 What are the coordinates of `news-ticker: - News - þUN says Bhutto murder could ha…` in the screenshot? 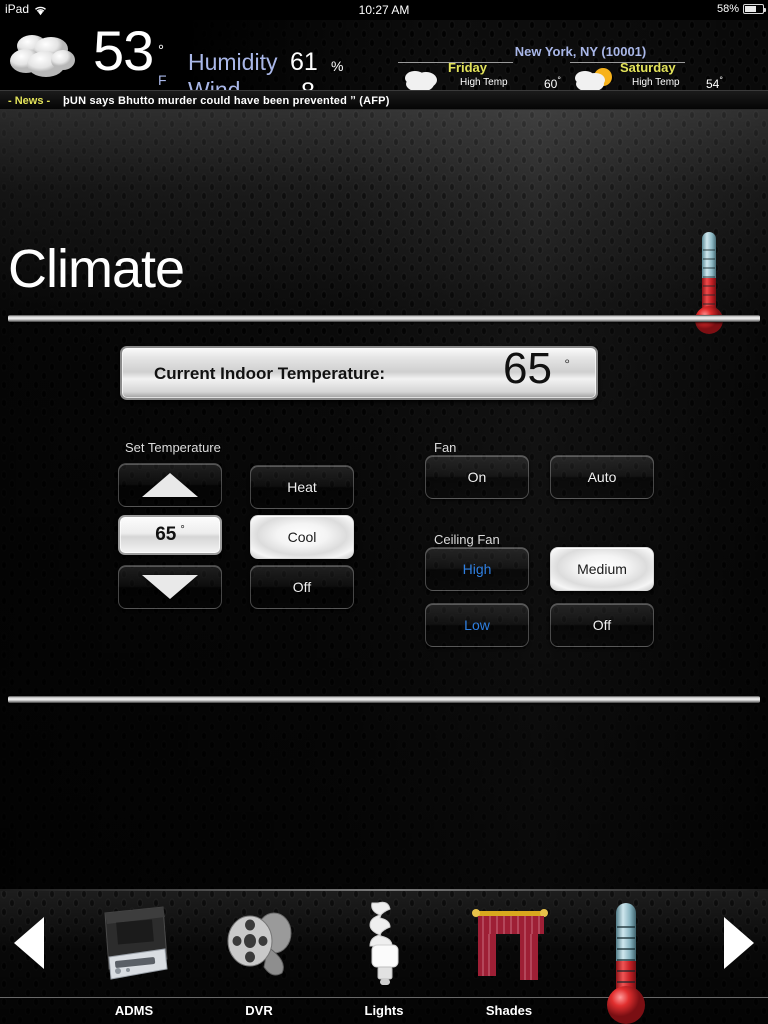 It's located at (384, 100).